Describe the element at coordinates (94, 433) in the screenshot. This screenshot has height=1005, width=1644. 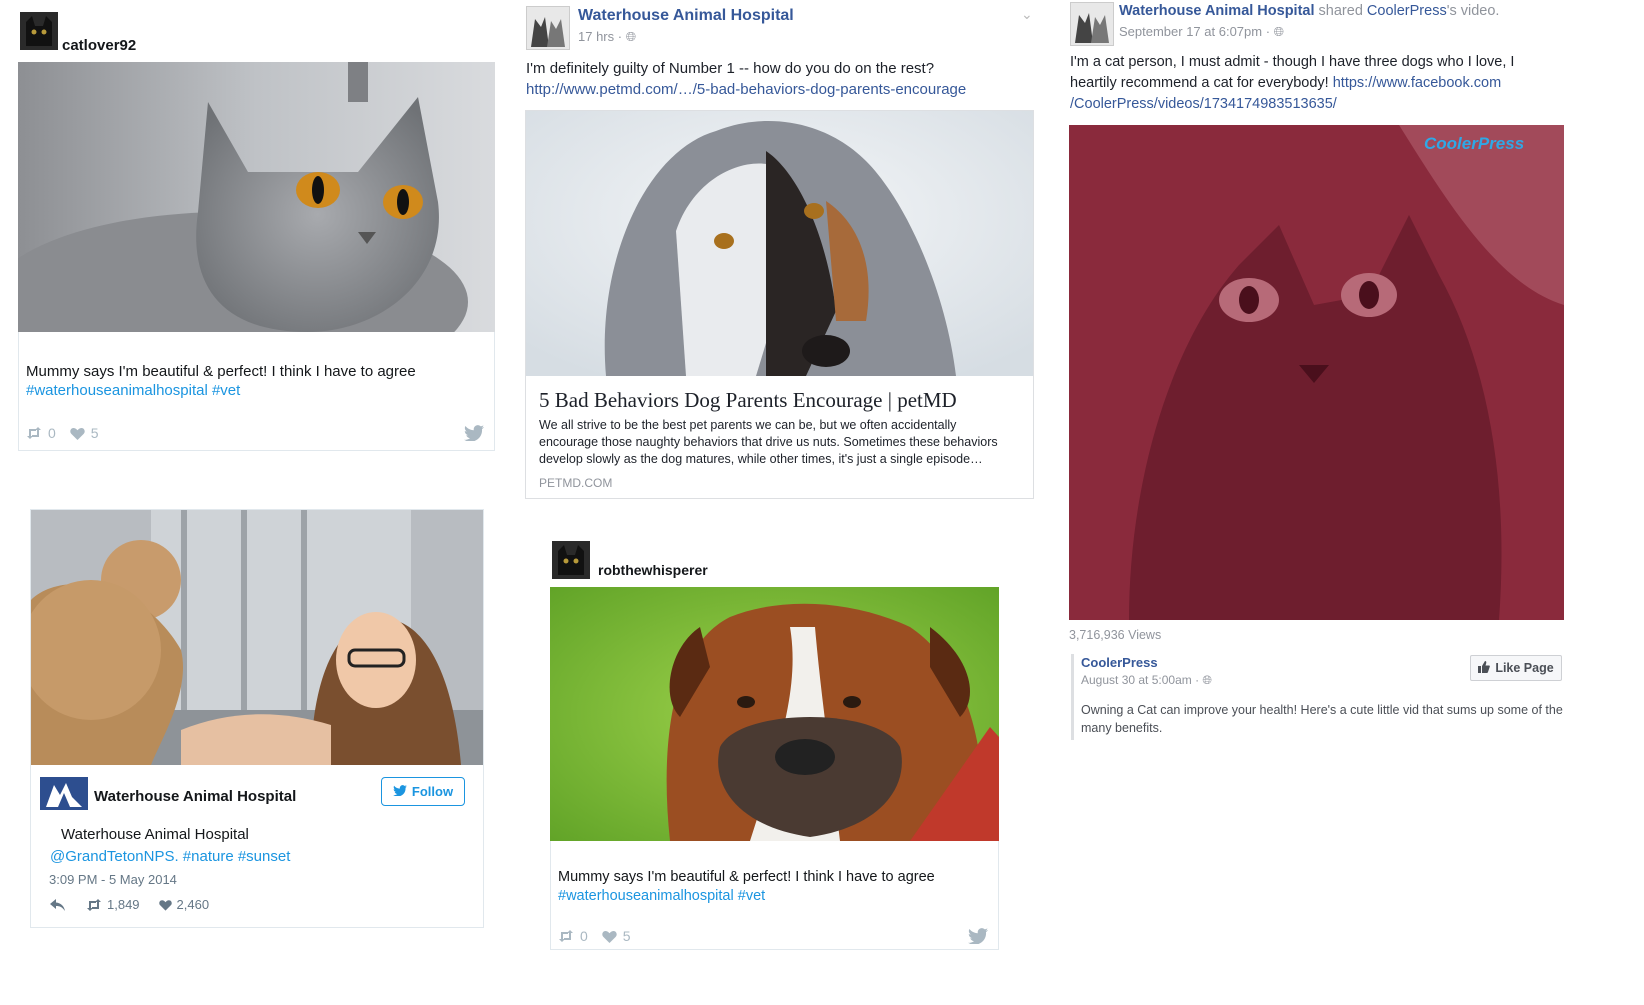
I see `post1-like-count: 5` at that location.